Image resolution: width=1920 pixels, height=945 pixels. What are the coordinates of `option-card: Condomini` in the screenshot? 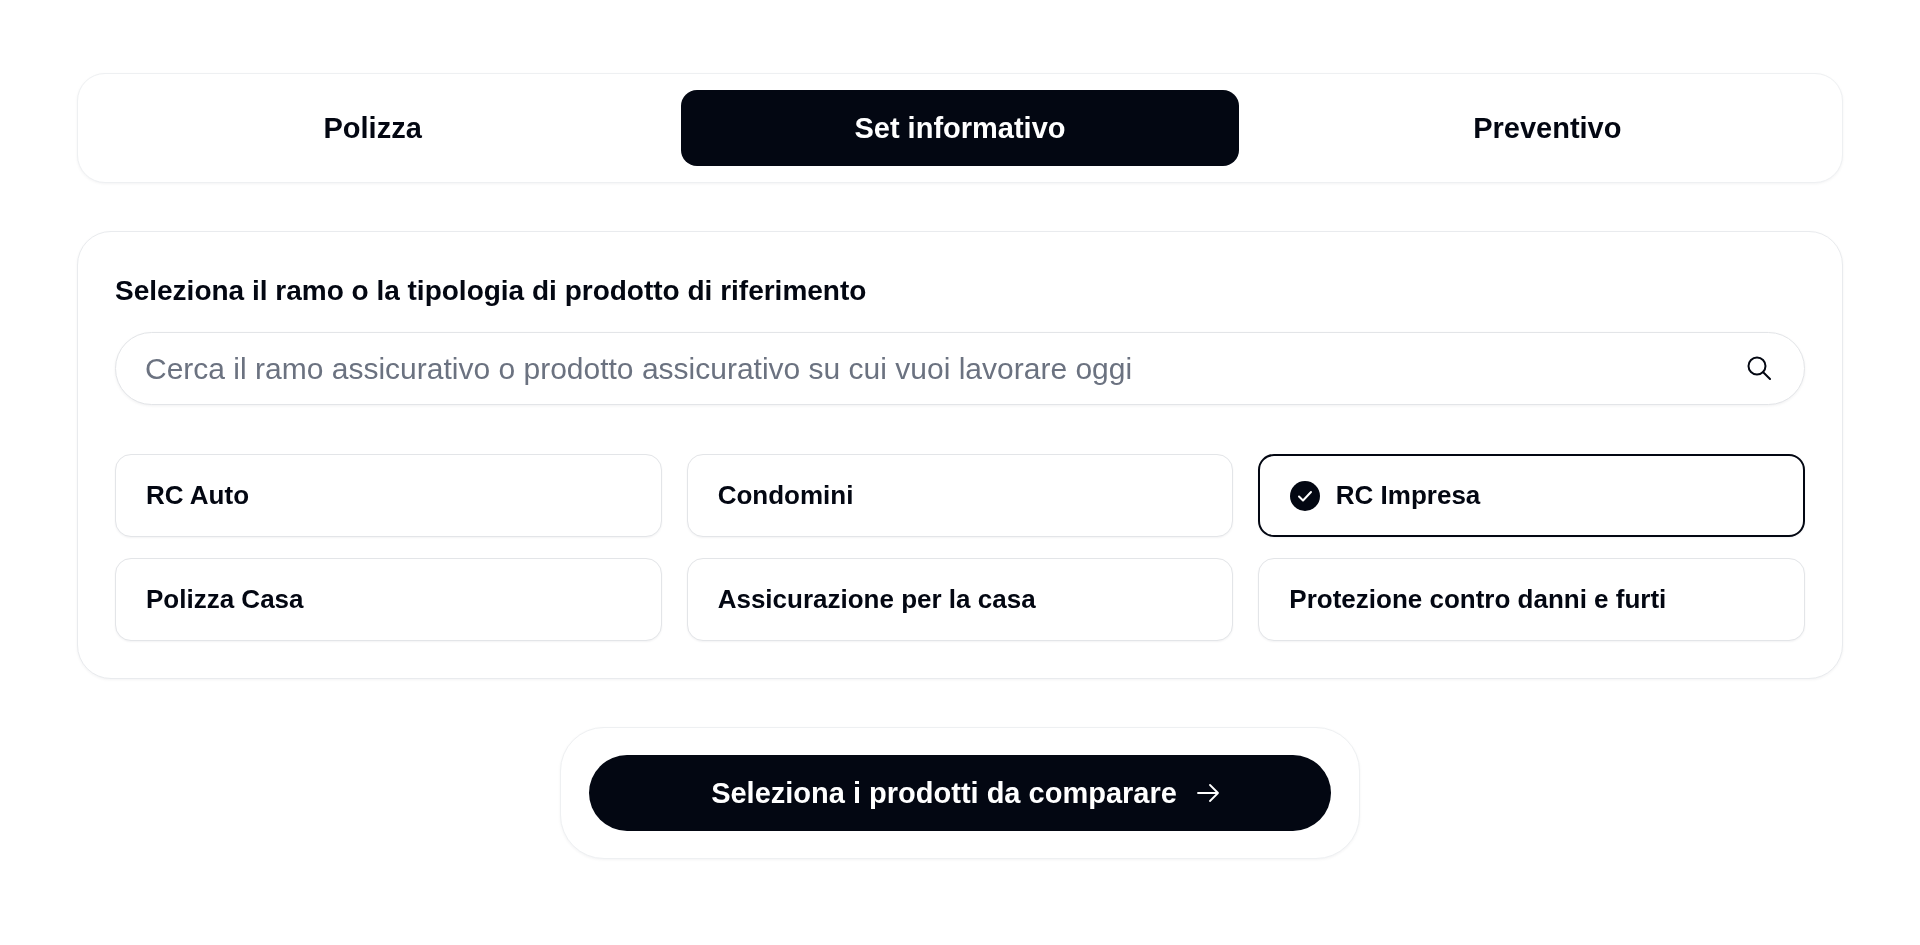 It's located at (960, 495).